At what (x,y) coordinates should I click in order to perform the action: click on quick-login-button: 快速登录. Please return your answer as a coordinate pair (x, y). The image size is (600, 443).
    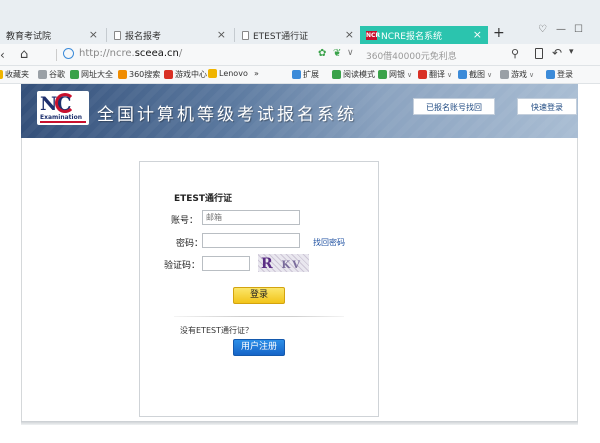
    Looking at the image, I should click on (547, 106).